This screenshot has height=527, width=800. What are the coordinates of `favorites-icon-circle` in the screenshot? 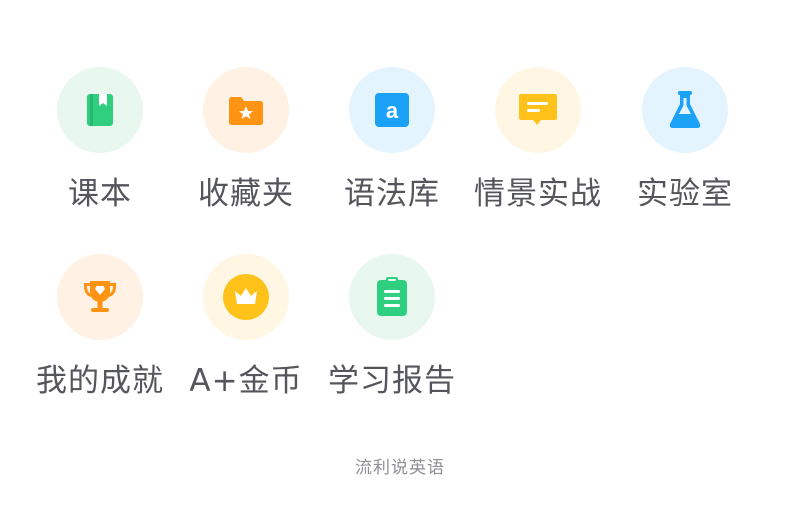 It's located at (246, 110).